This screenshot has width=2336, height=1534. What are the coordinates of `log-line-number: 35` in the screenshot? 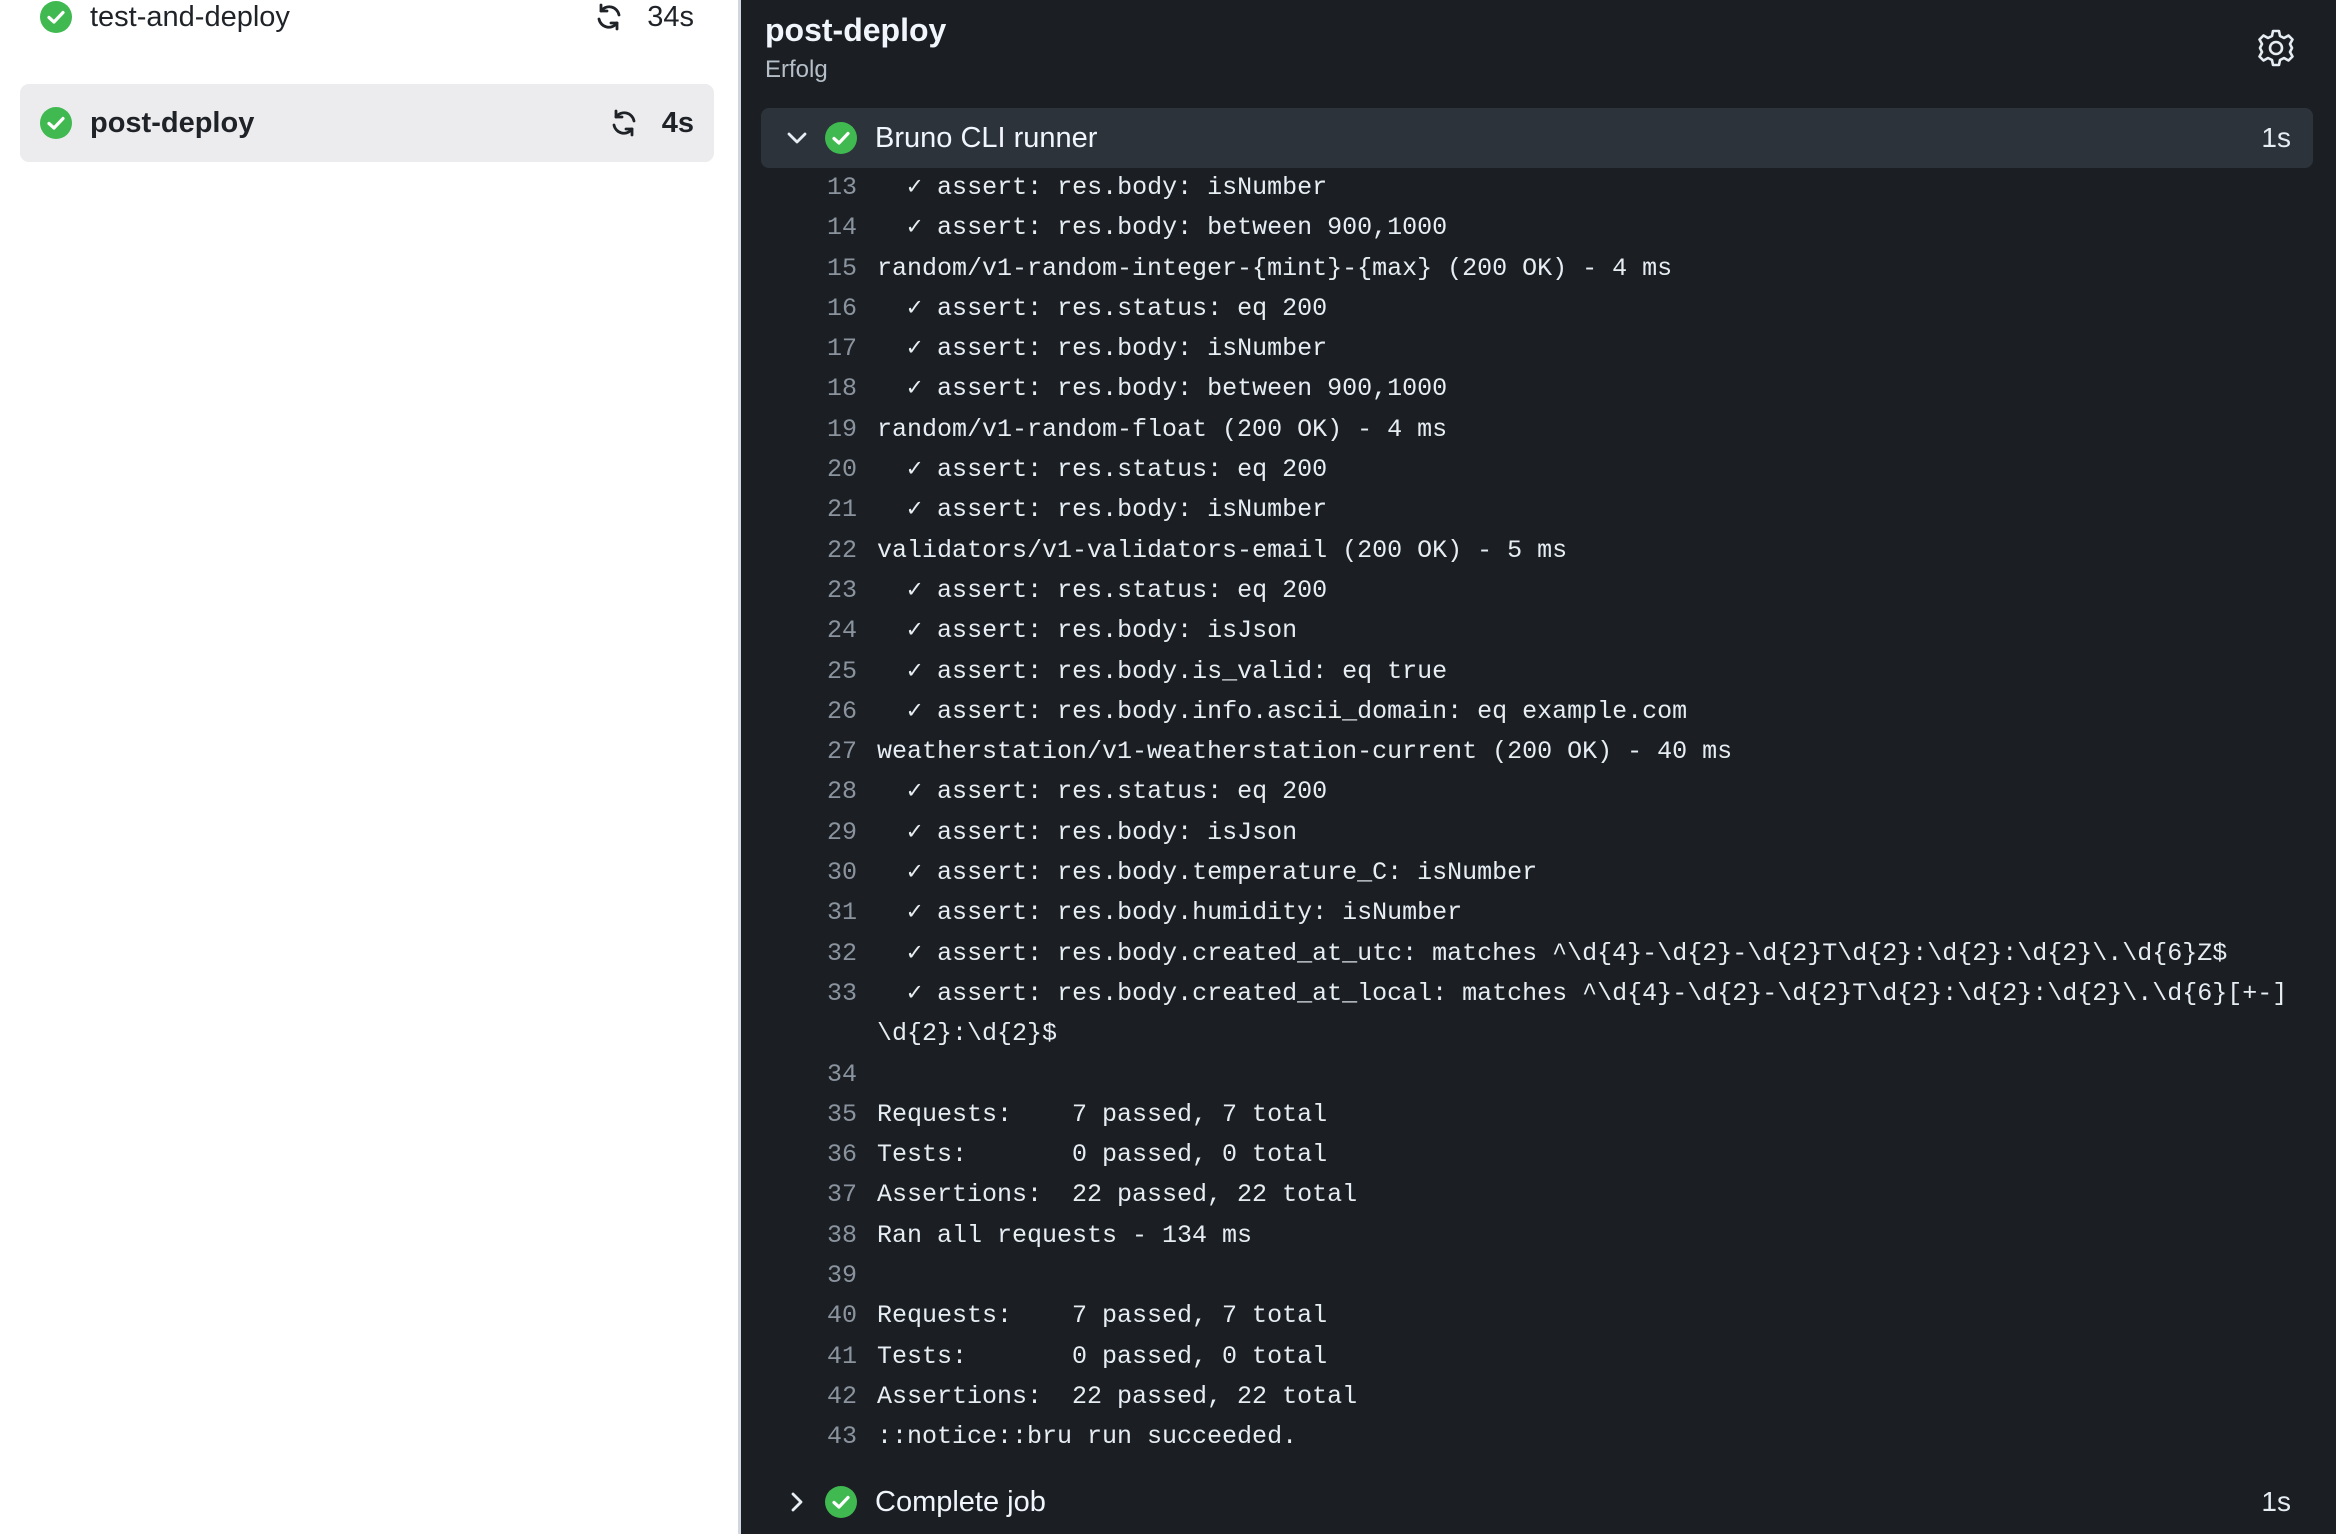 It's located at (799, 1115).